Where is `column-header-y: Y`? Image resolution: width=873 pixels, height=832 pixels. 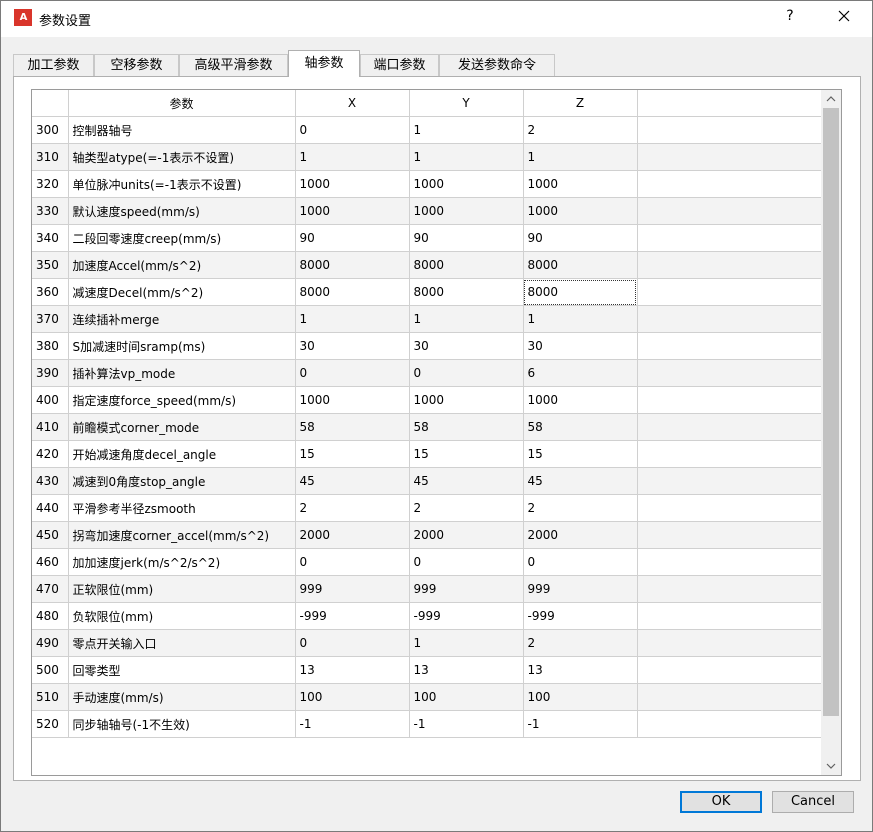 column-header-y: Y is located at coordinates (466, 103).